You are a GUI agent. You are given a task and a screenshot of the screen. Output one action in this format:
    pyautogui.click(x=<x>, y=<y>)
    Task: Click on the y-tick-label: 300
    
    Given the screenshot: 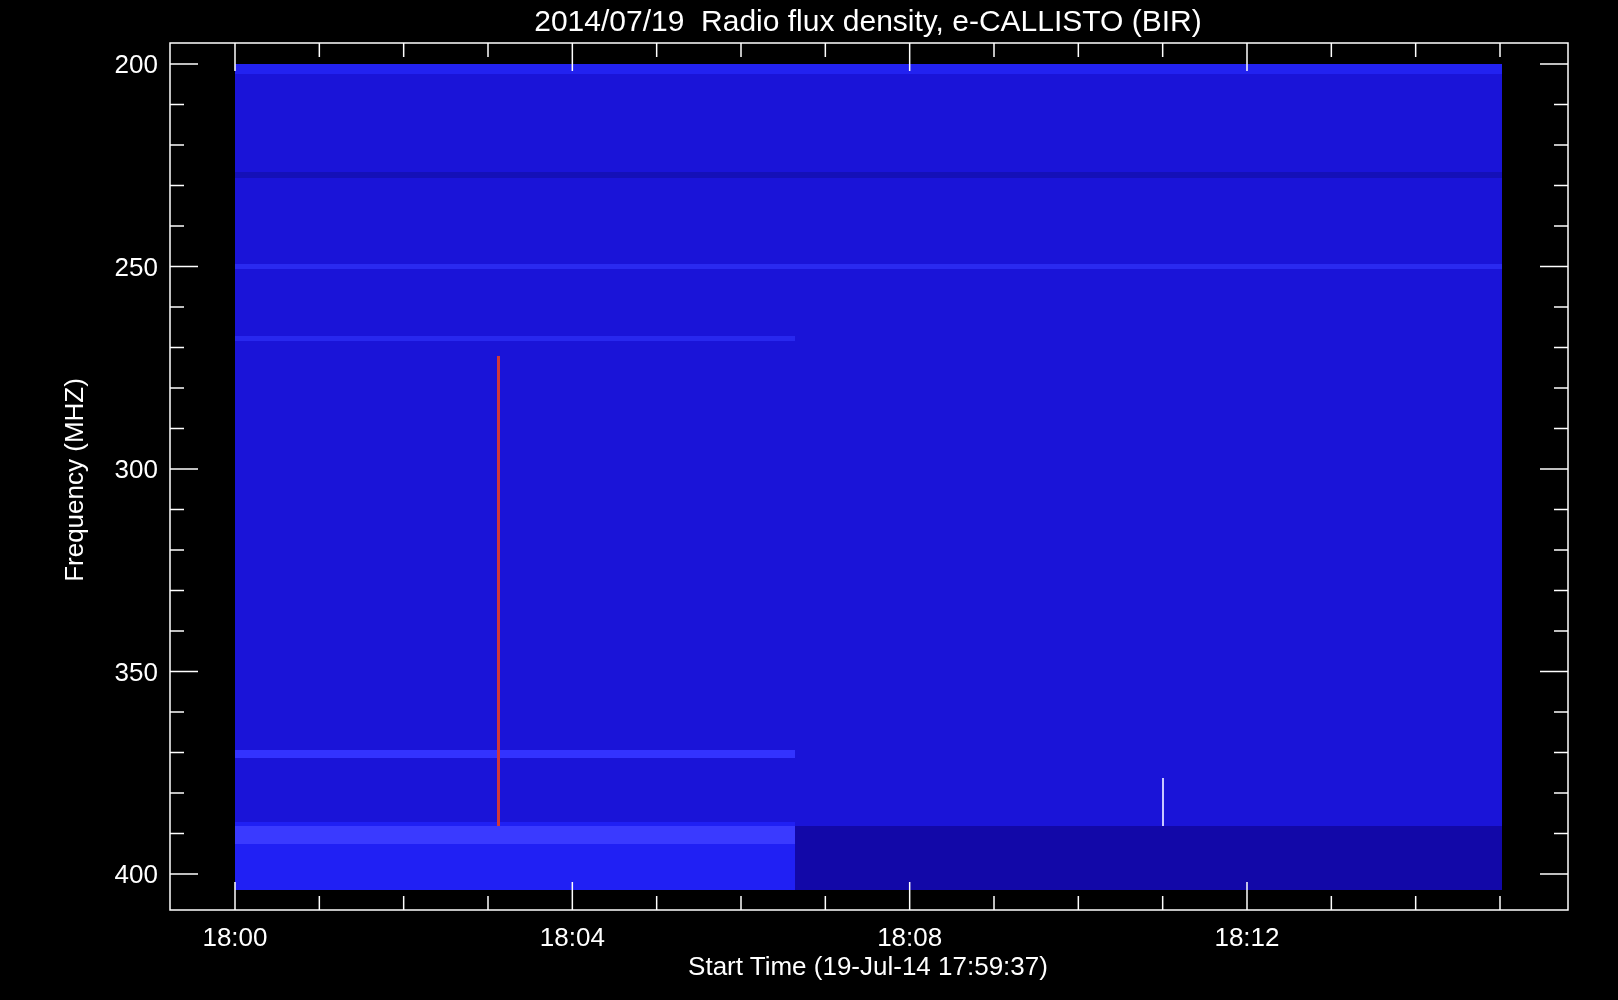 What is the action you would take?
    pyautogui.click(x=136, y=469)
    